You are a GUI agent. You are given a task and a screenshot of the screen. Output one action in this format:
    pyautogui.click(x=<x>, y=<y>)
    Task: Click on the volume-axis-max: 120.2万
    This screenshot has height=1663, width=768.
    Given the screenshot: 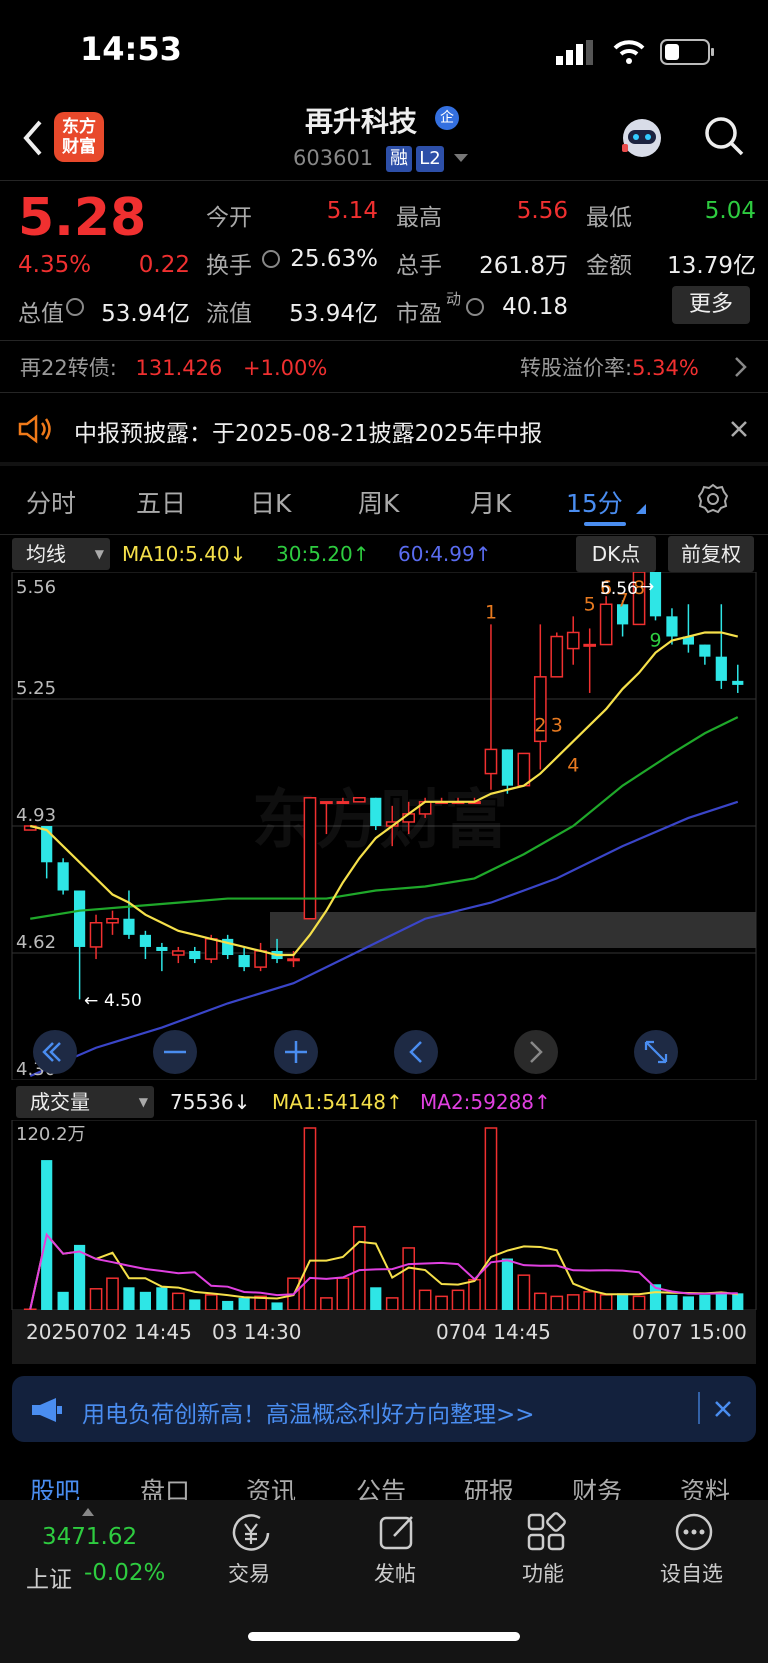 What is the action you would take?
    pyautogui.click(x=51, y=1134)
    